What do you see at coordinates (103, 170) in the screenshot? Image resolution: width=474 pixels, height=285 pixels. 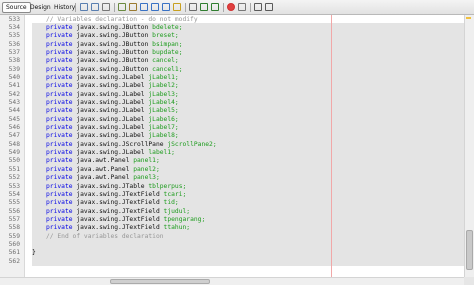 I see `code-text: private java.awt.Panel panel2;` at bounding box center [103, 170].